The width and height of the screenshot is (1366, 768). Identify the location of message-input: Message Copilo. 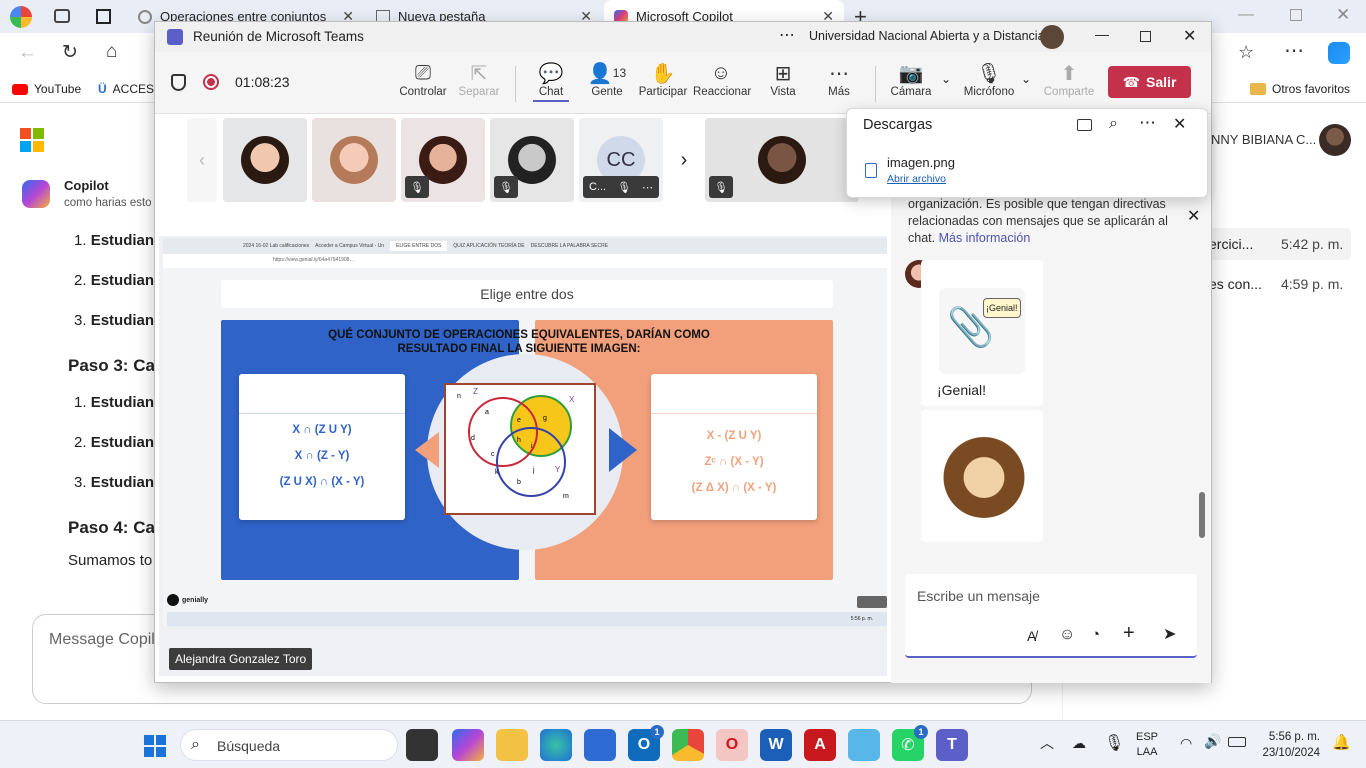
(106, 640).